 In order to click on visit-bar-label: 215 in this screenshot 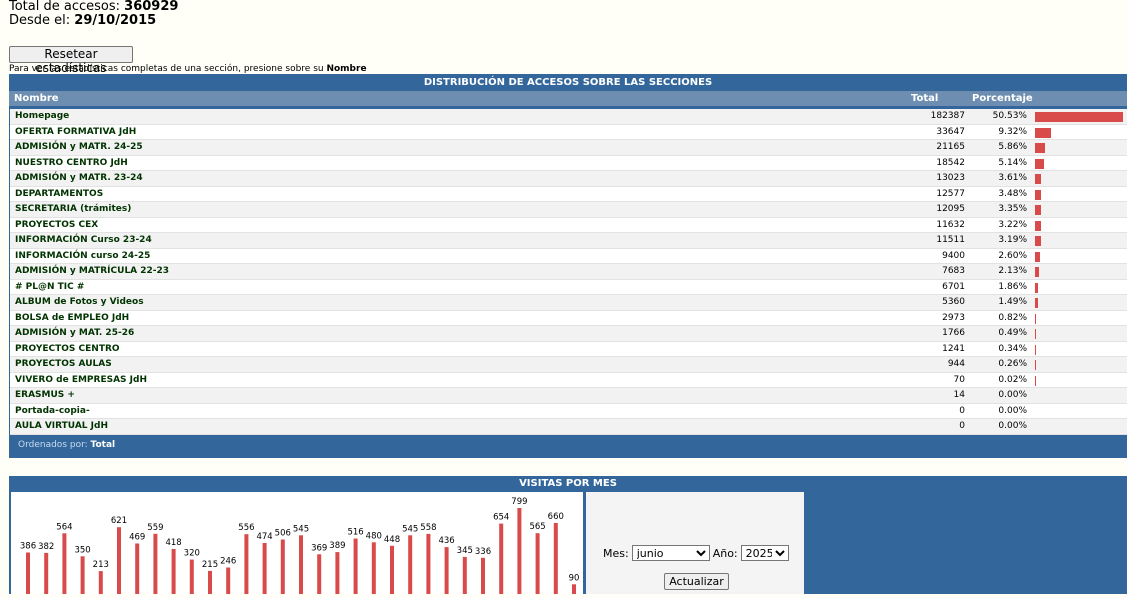, I will do `click(210, 565)`.